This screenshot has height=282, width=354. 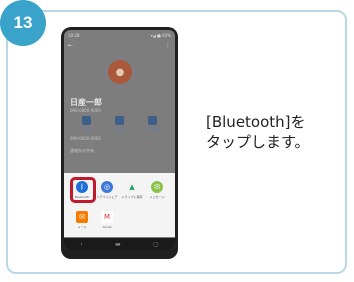 What do you see at coordinates (119, 46) in the screenshot?
I see `top-bar: ← ⋮` at bounding box center [119, 46].